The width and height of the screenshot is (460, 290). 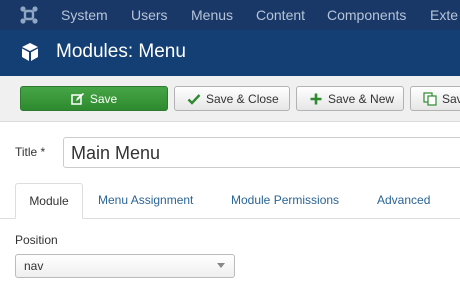 I want to click on edit-icon, so click(x=77, y=98).